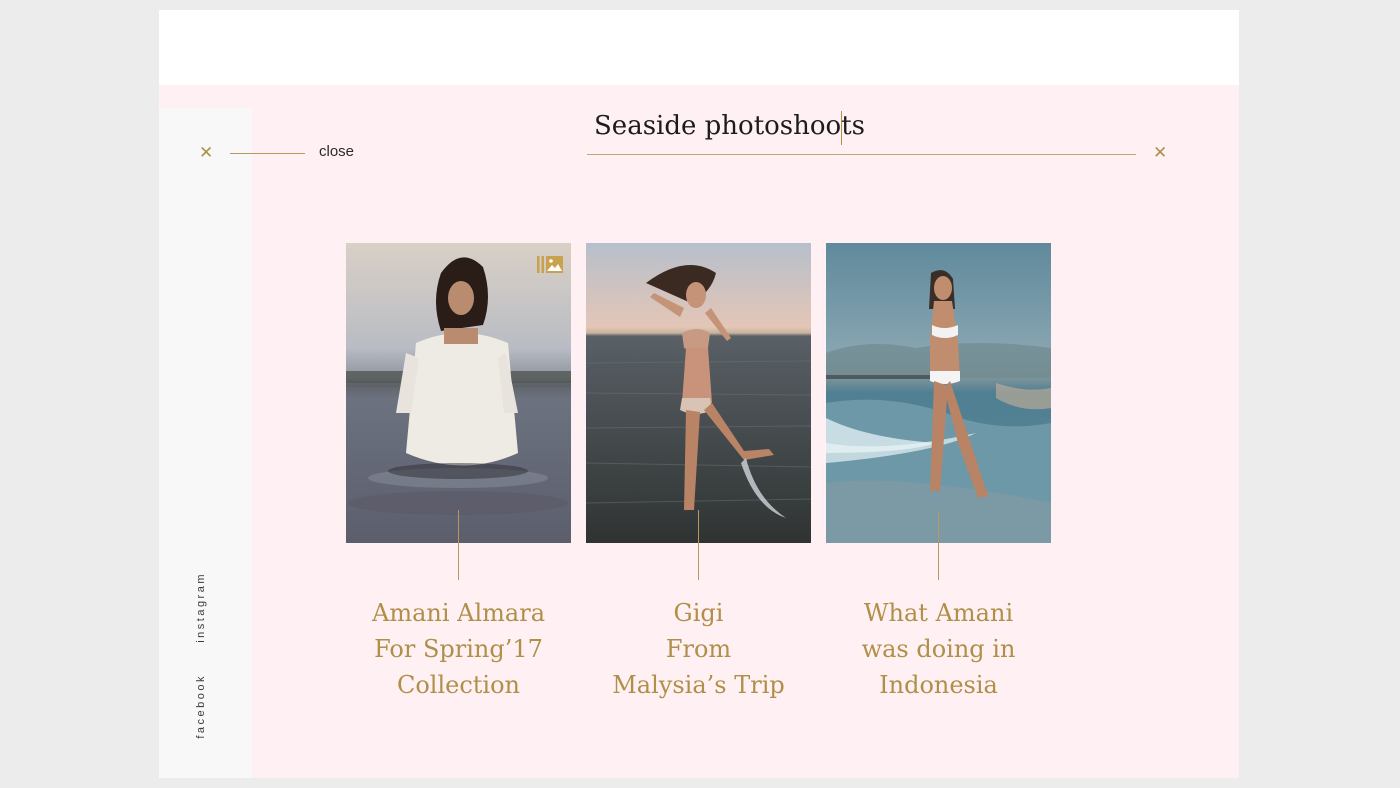  What do you see at coordinates (267, 153) in the screenshot?
I see `close-divider` at bounding box center [267, 153].